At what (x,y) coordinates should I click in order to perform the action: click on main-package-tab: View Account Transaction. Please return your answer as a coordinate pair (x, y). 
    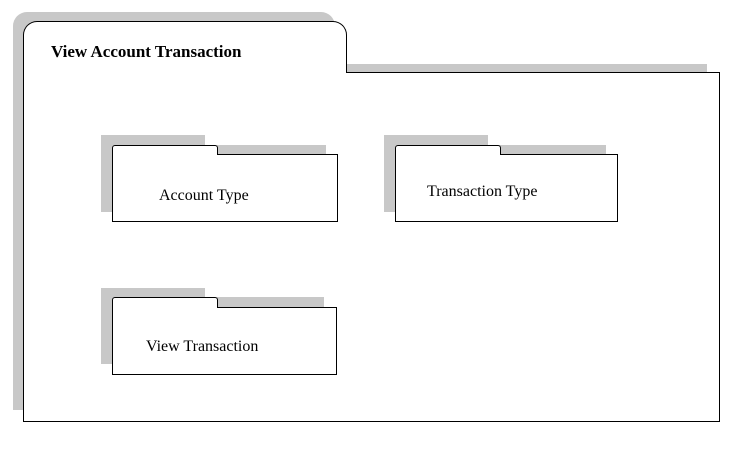
    Looking at the image, I should click on (185, 47).